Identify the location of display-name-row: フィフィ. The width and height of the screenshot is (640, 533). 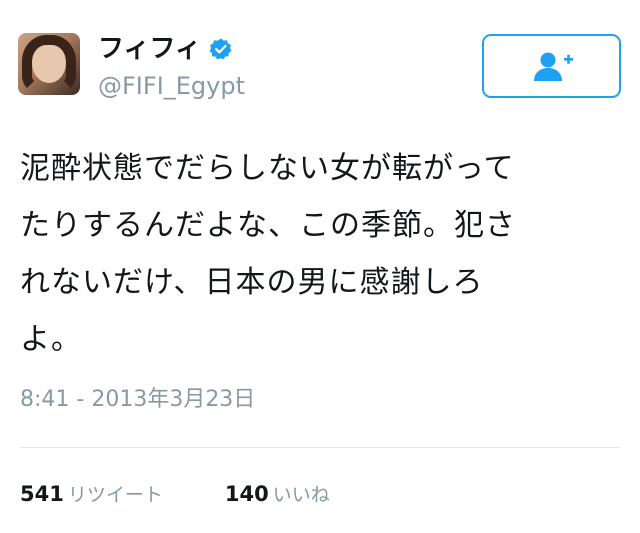
(165, 49).